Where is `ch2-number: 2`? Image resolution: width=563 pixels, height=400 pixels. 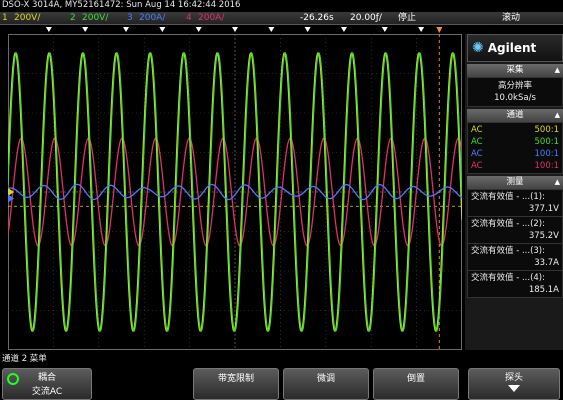 ch2-number: 2 is located at coordinates (73, 18).